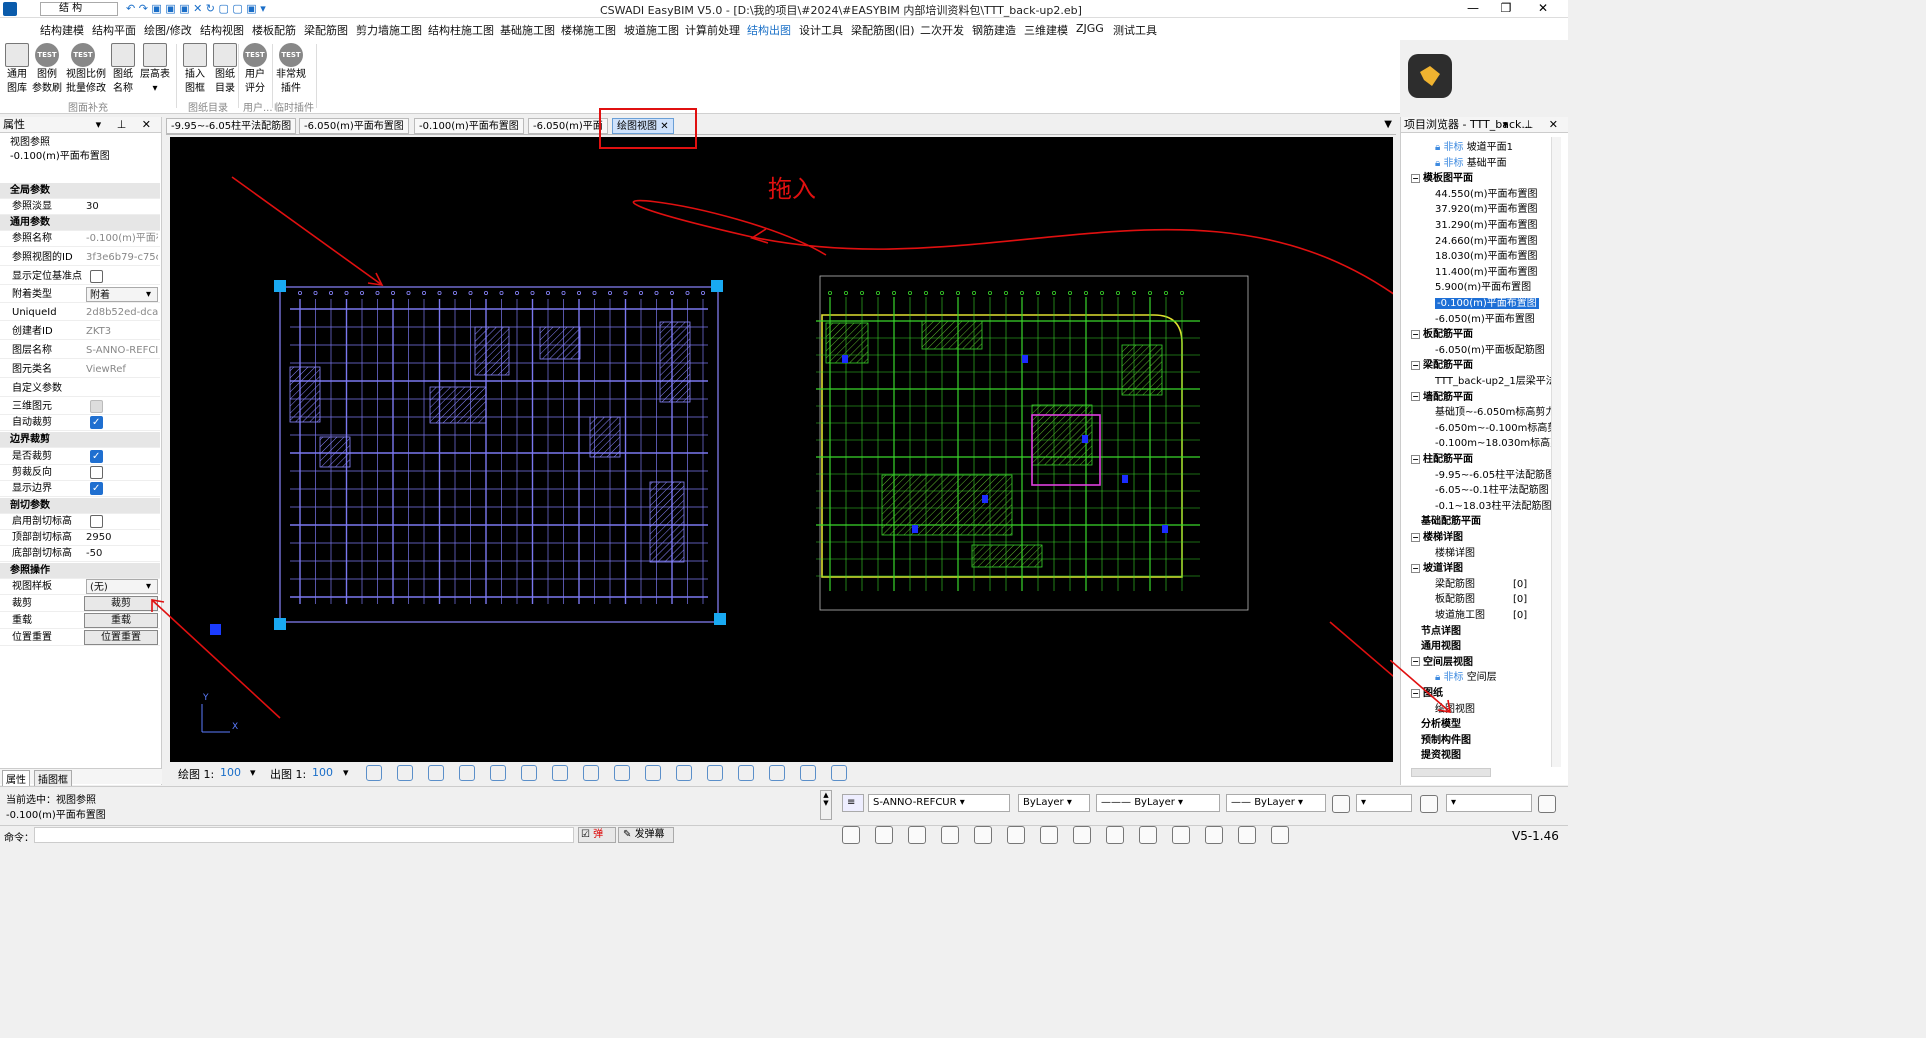  What do you see at coordinates (1451, 522) in the screenshot?
I see `tree-category: 基础配筋平面` at bounding box center [1451, 522].